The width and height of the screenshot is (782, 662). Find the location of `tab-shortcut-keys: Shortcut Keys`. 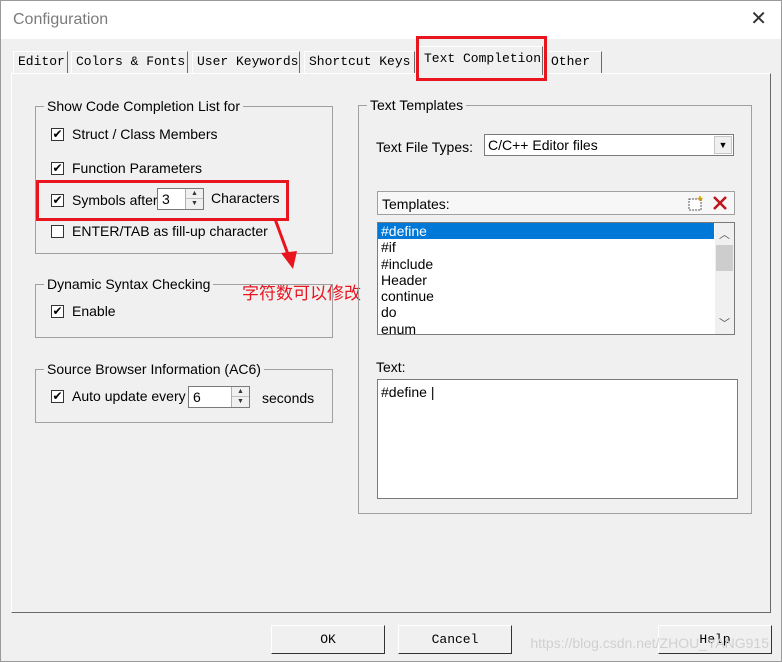

tab-shortcut-keys: Shortcut Keys is located at coordinates (359, 62).